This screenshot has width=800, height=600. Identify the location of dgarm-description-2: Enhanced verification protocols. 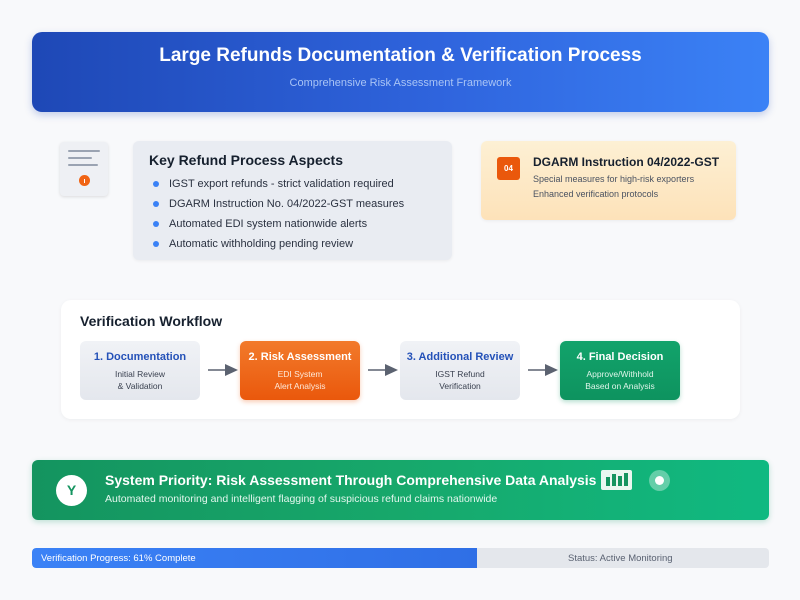
(596, 194).